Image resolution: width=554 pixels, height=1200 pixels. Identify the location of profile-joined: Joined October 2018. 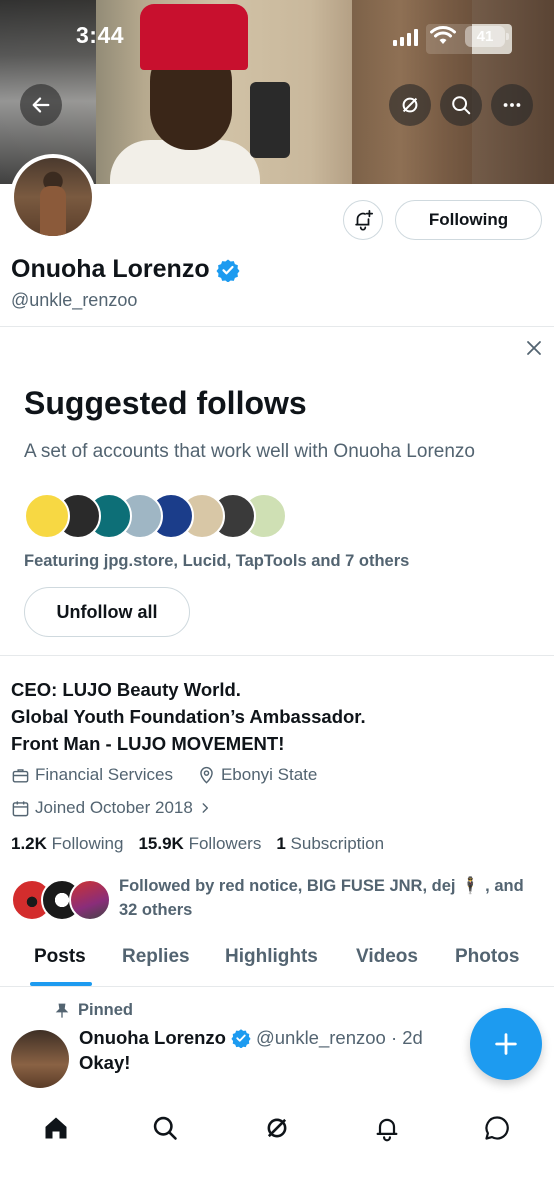
(111, 808).